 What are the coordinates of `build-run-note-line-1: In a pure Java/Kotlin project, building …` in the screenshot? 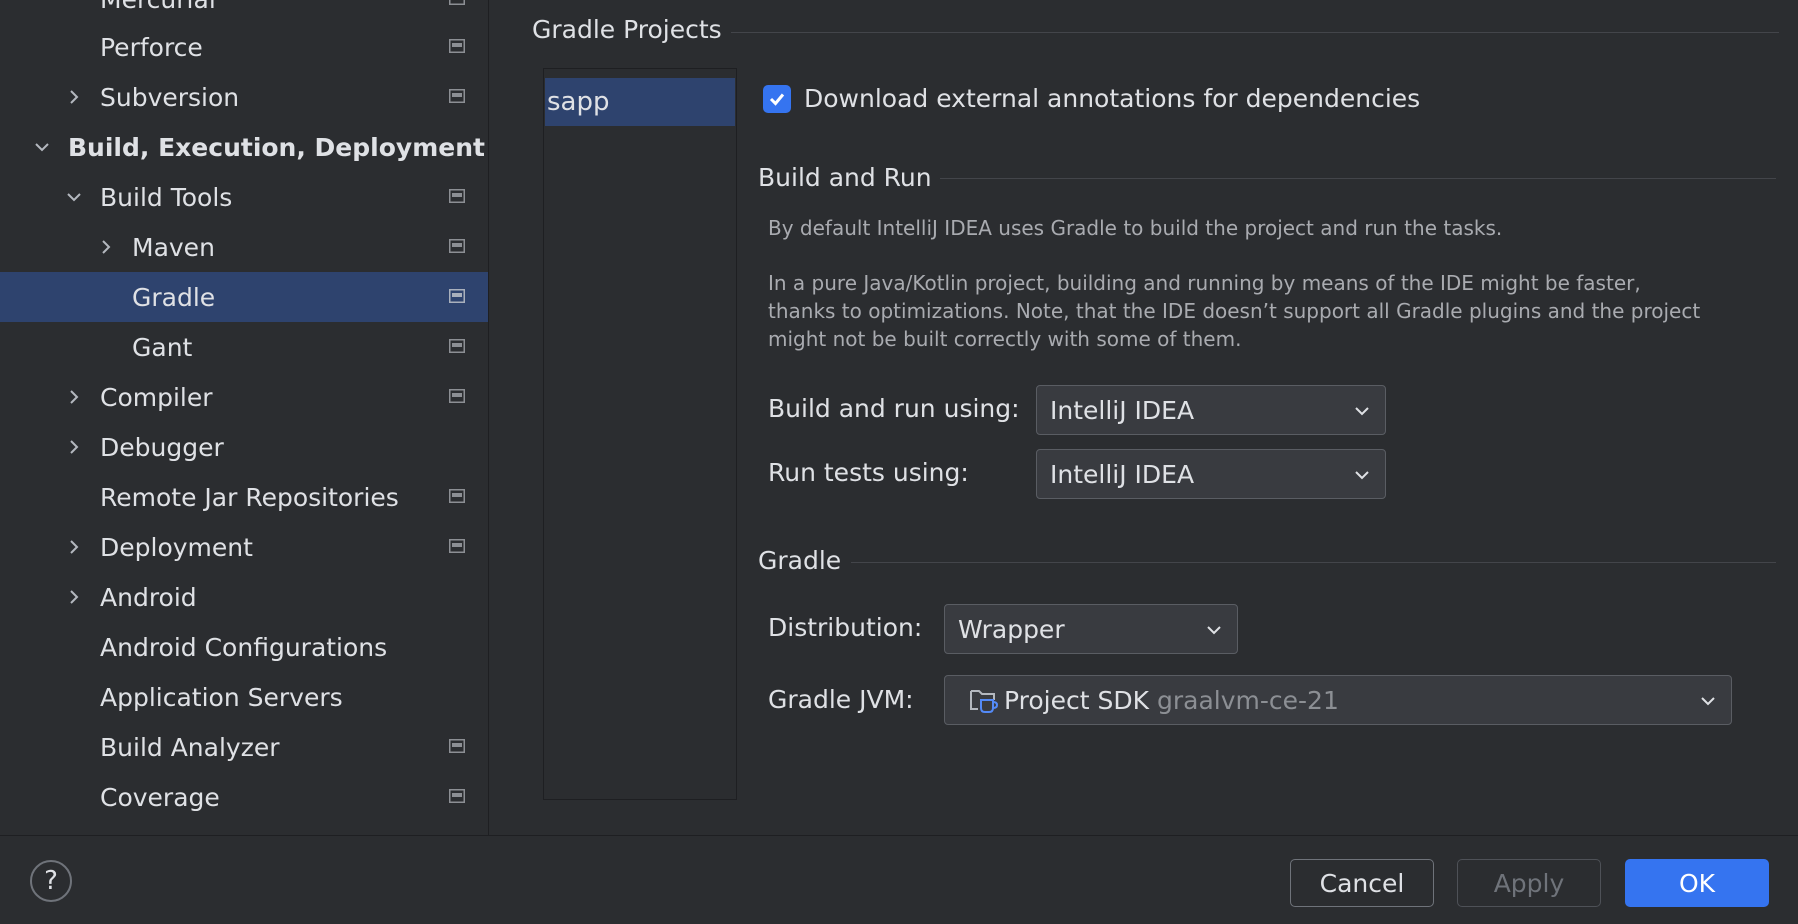 It's located at (1204, 283).